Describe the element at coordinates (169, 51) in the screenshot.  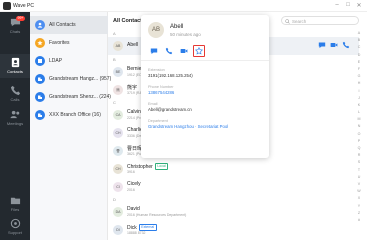
I see `card-call-button` at that location.